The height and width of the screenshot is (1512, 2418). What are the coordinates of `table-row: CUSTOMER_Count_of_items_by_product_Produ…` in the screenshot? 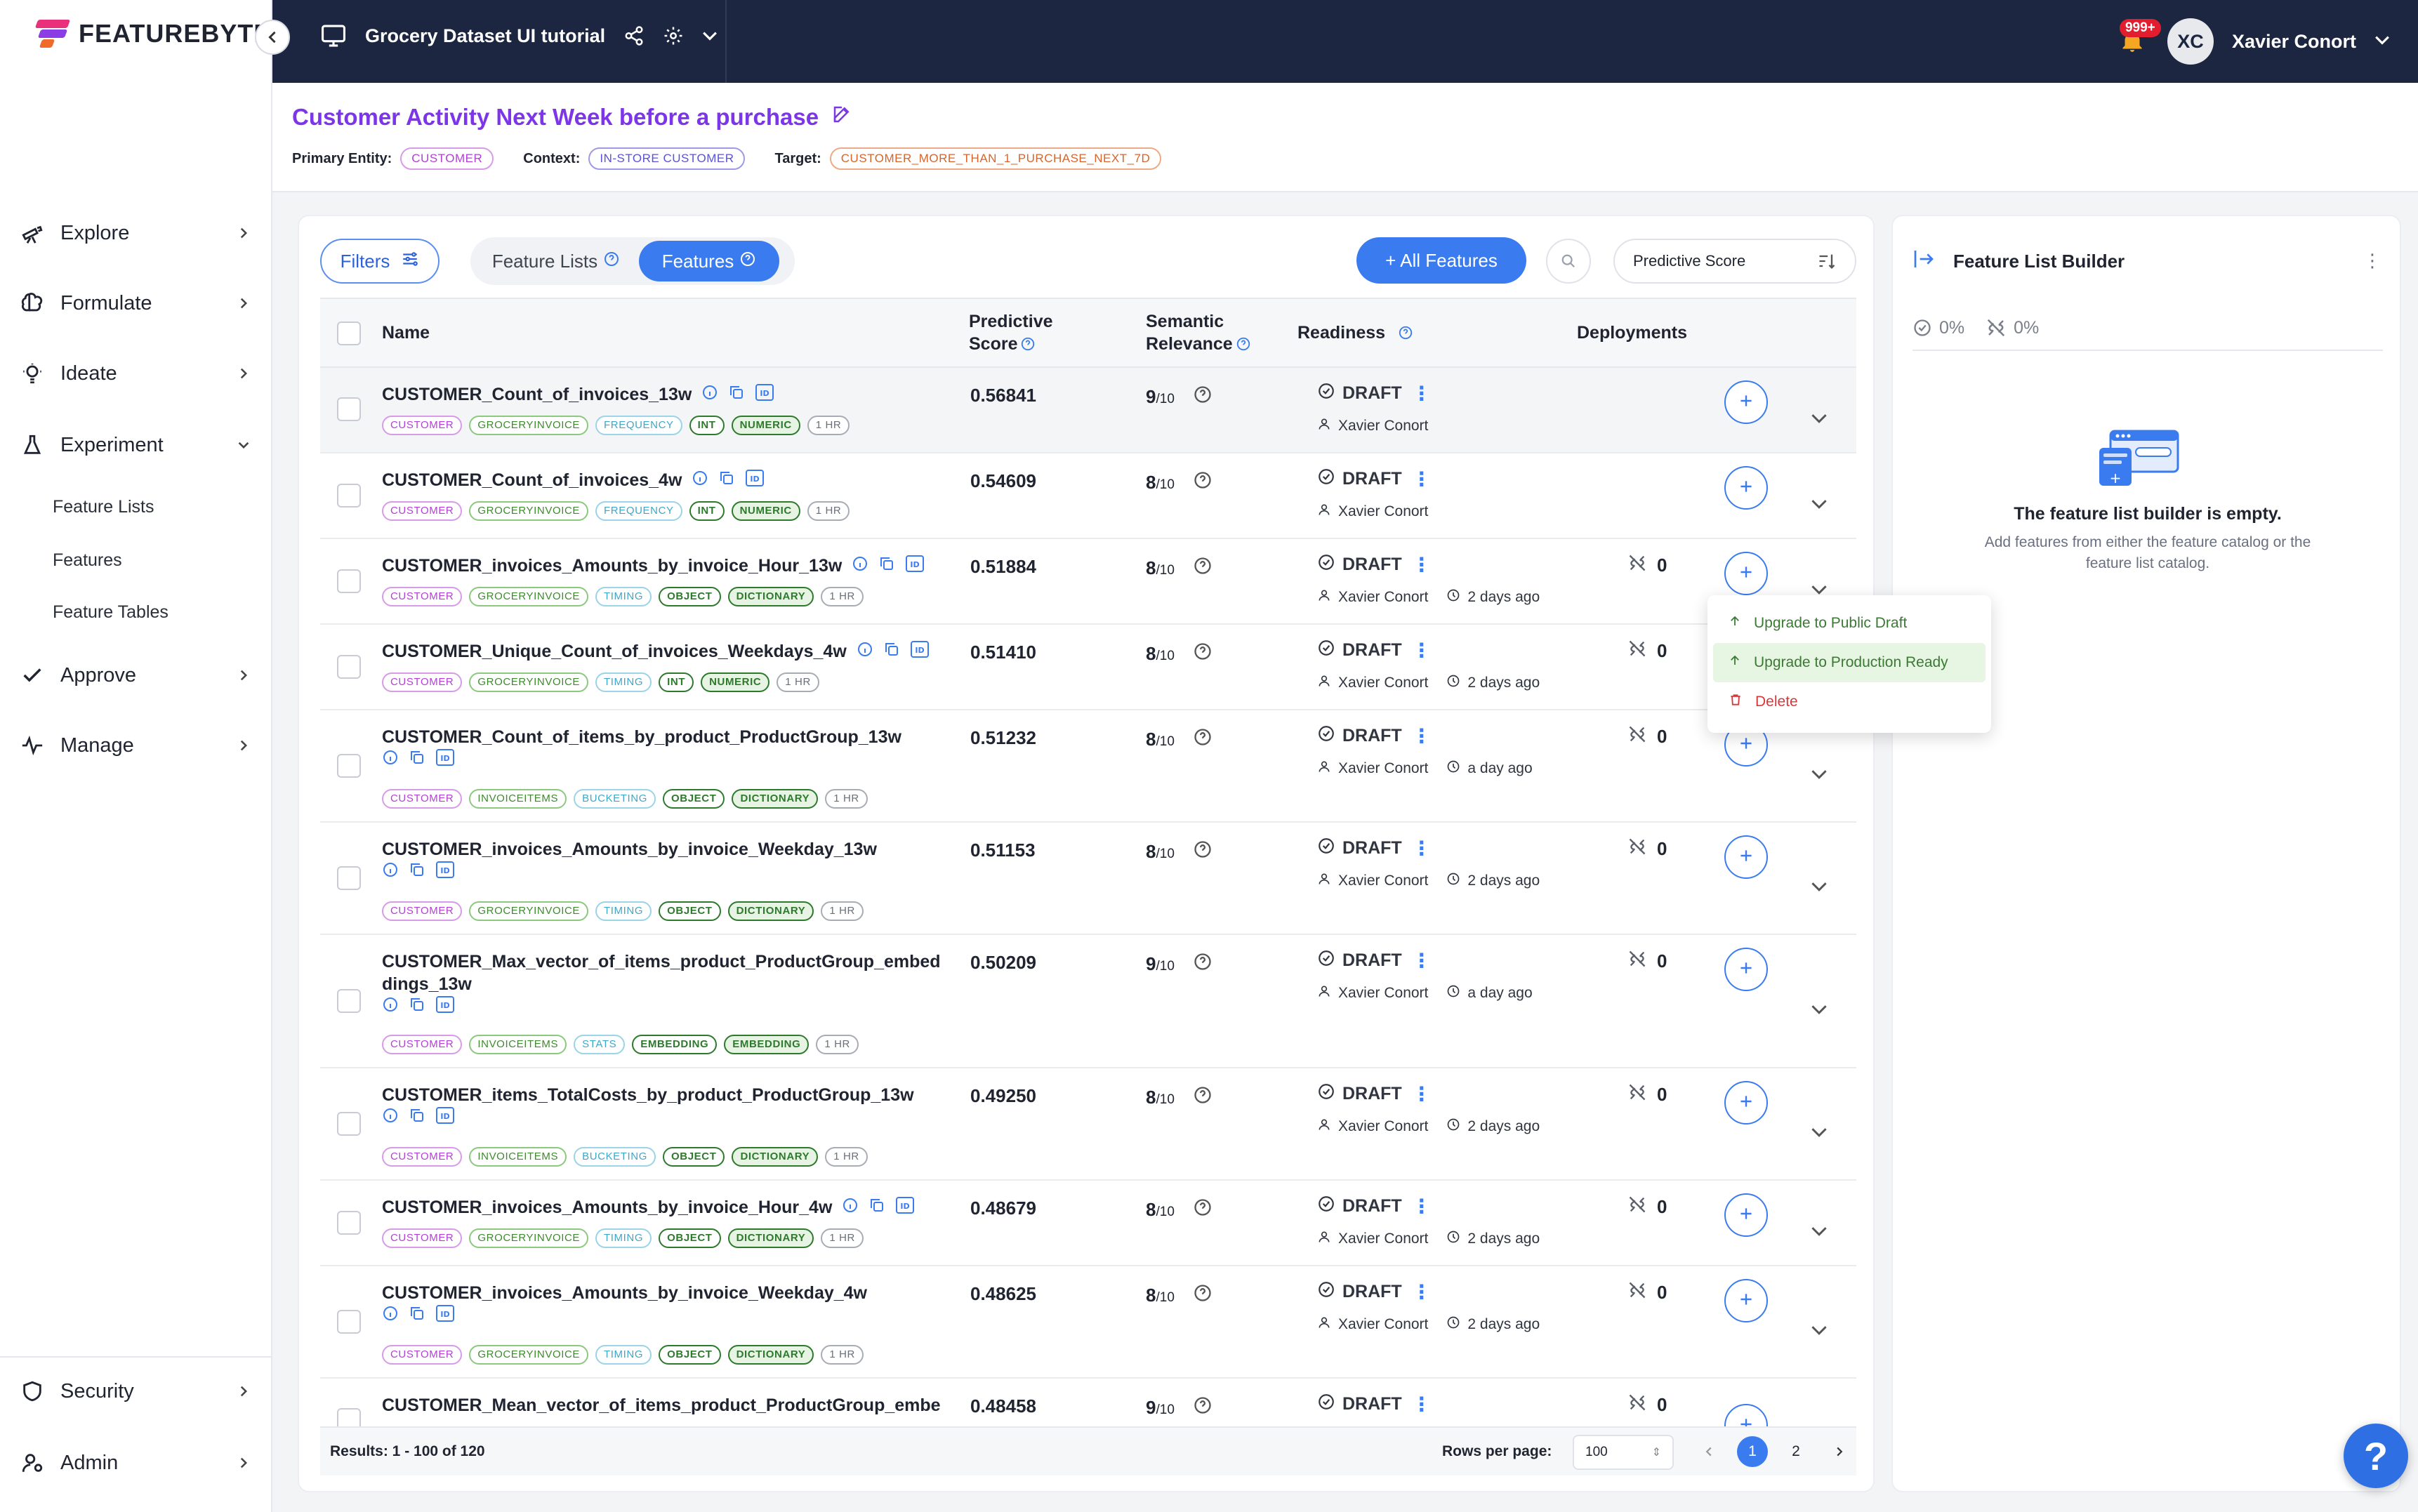 It's located at (1088, 766).